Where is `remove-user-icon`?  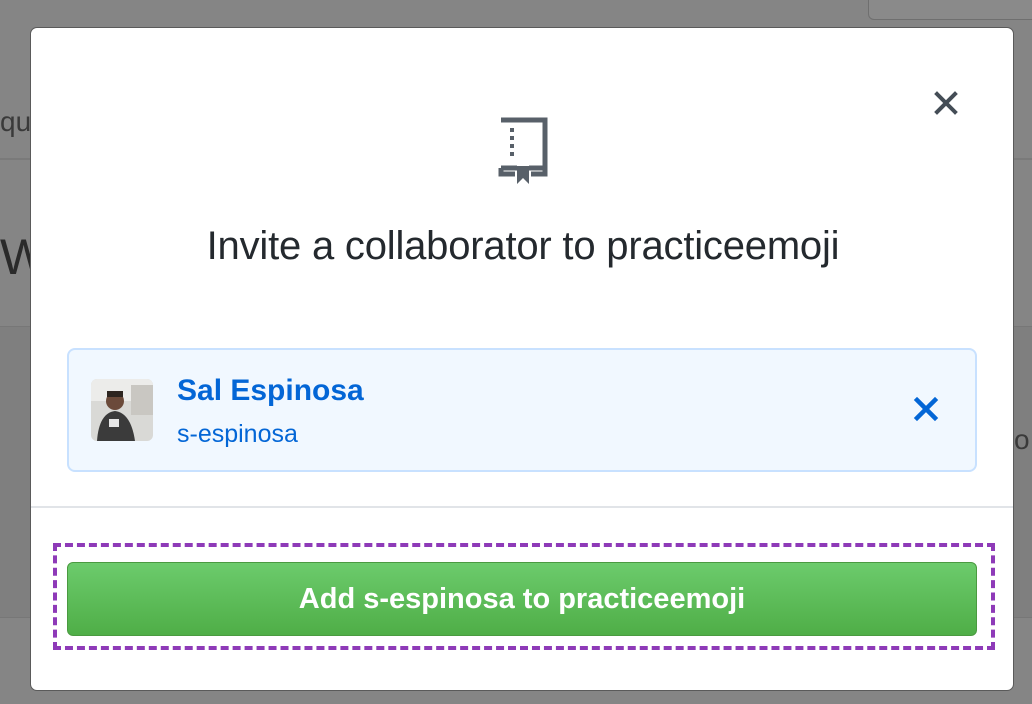
remove-user-icon is located at coordinates (926, 409).